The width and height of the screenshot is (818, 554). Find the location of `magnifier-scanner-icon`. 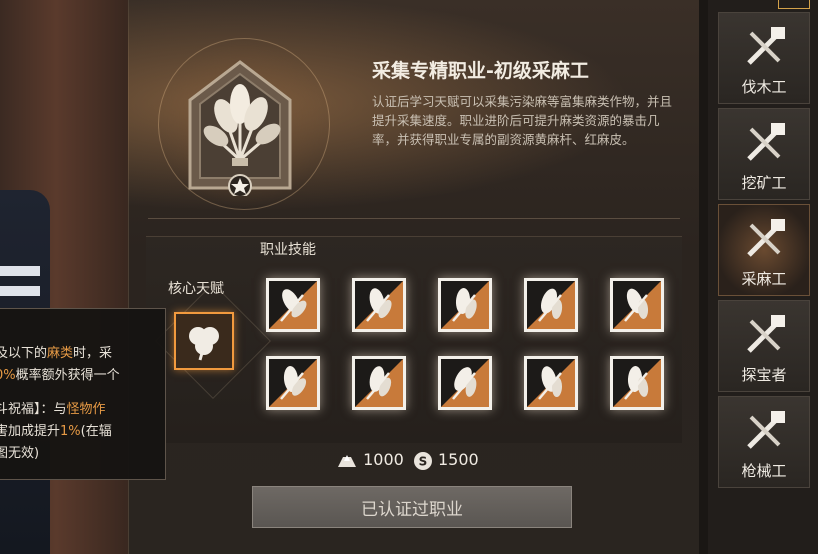

magnifier-scanner-icon is located at coordinates (766, 334).